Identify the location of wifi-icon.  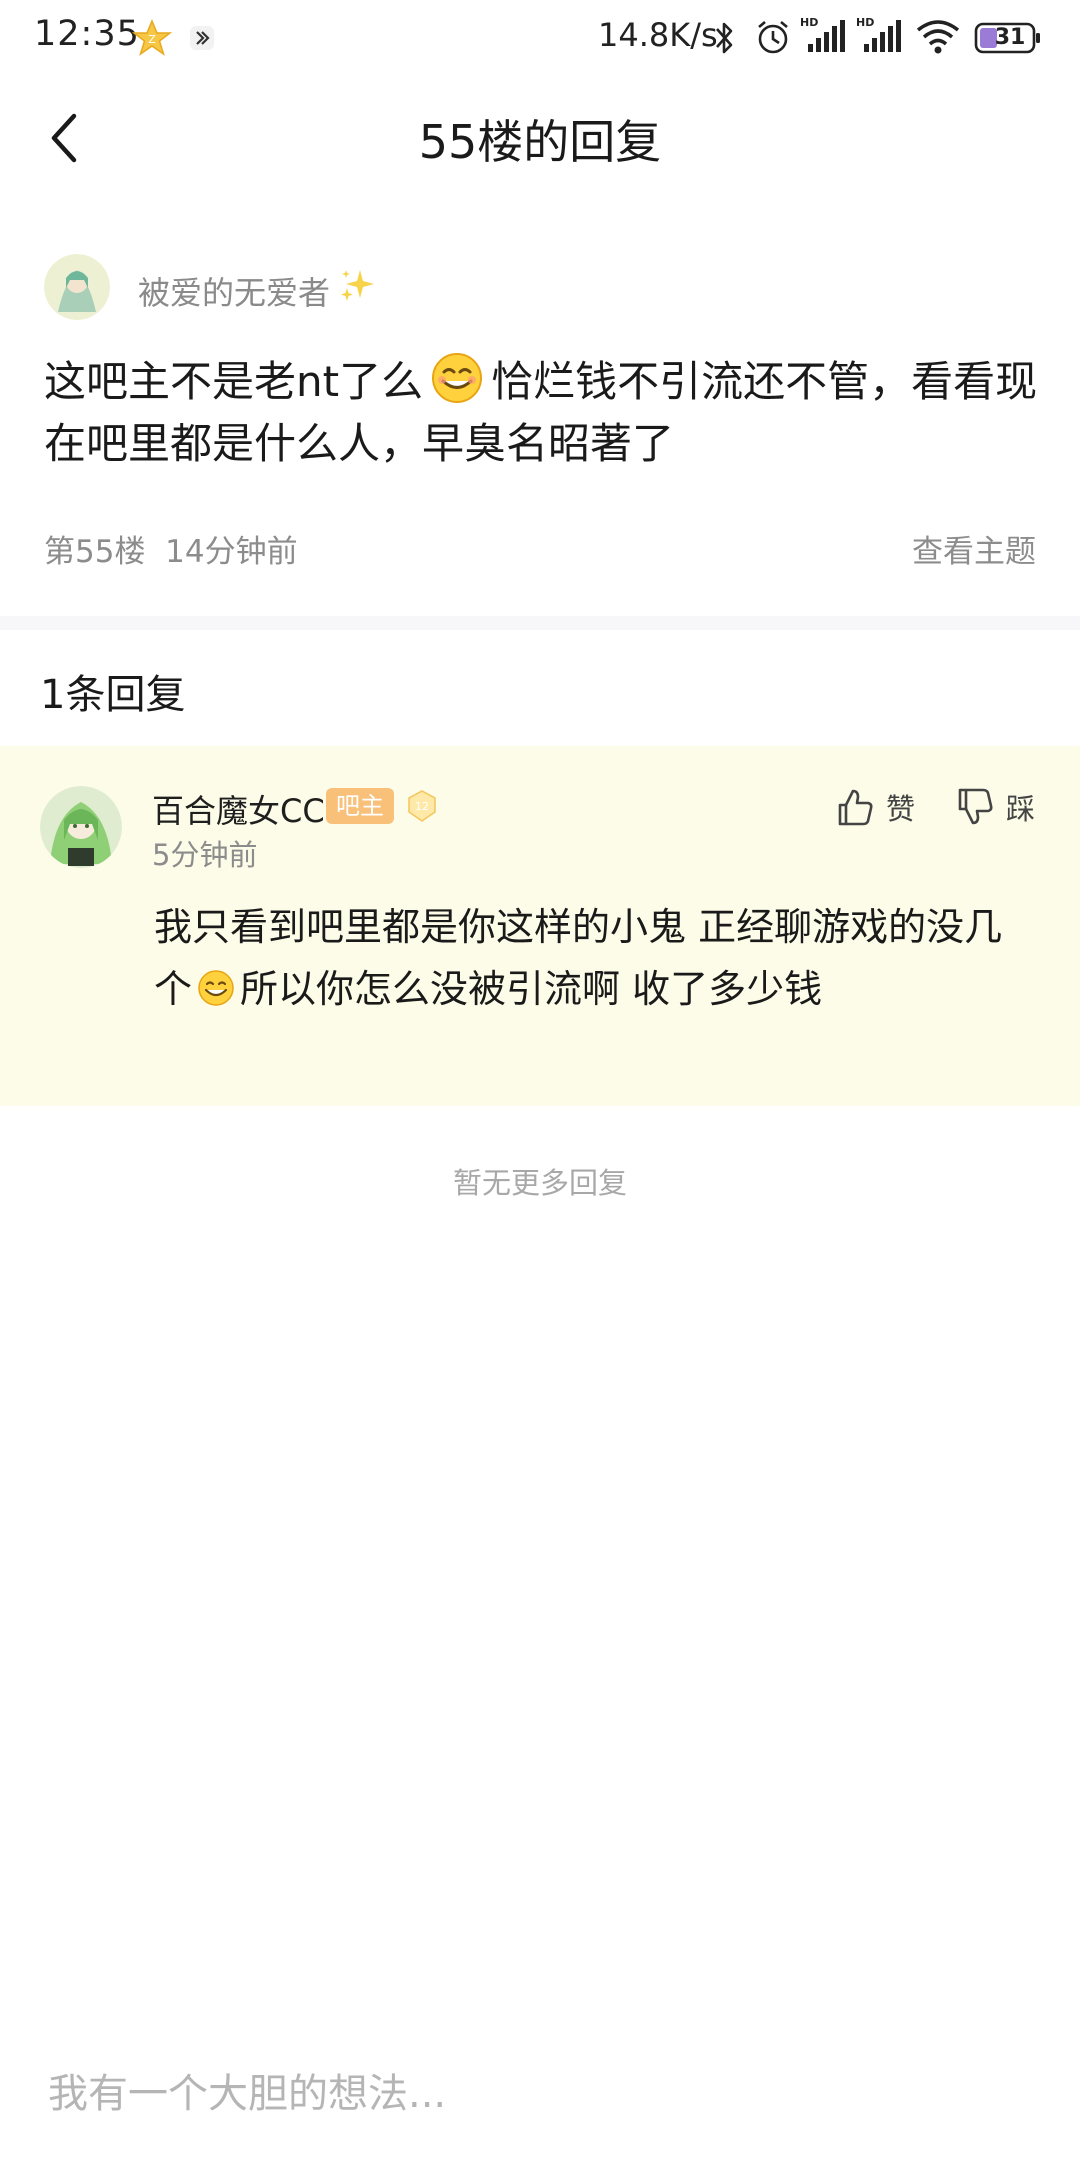
(938, 37).